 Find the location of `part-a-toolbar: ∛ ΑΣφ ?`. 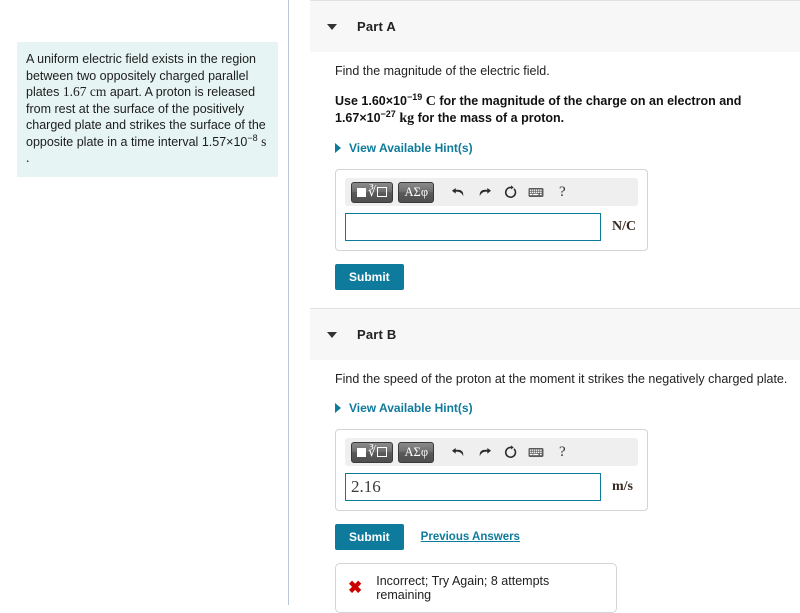

part-a-toolbar: ∛ ΑΣφ ? is located at coordinates (491, 192).